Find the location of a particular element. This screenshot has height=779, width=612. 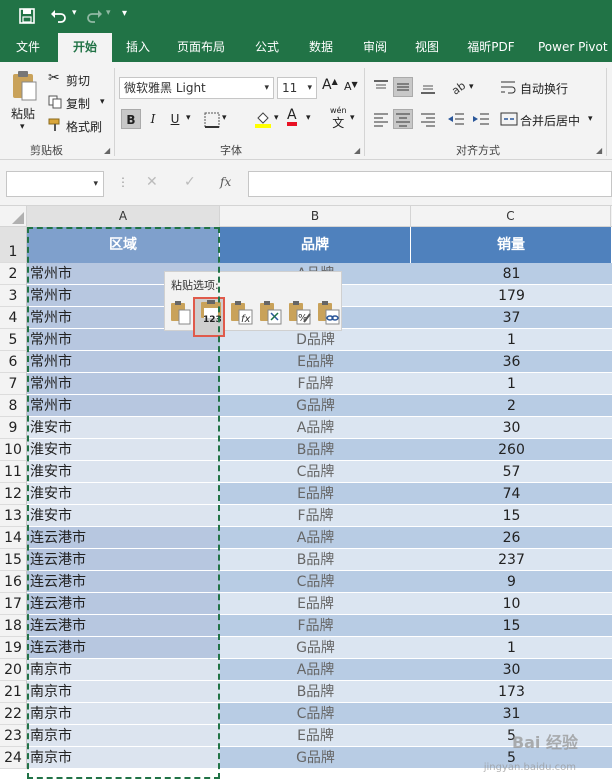

cell-sales: 74 is located at coordinates (511, 494).